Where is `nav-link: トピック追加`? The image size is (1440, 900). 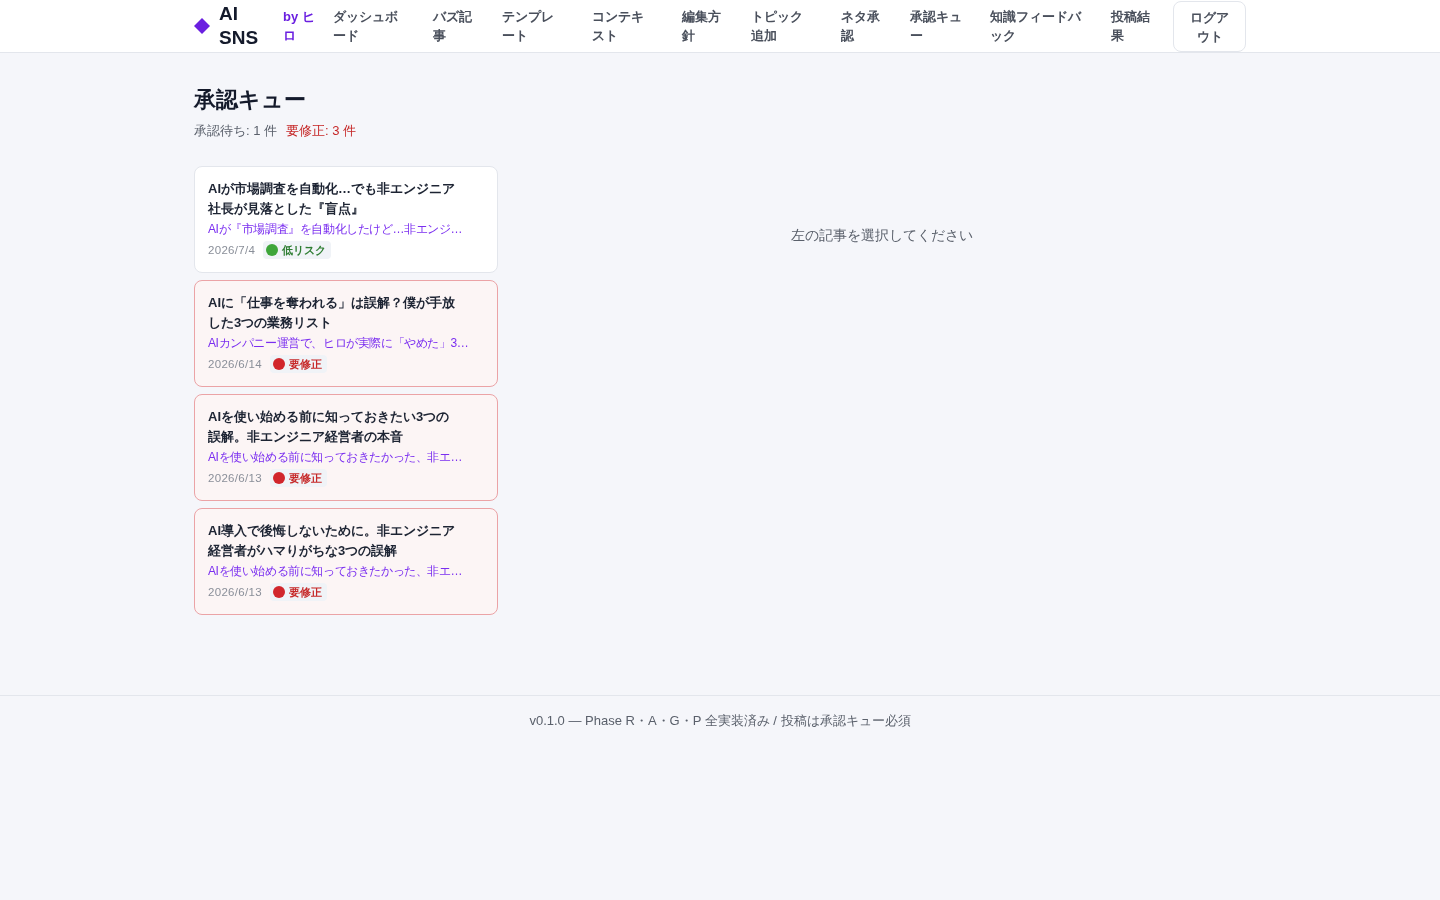
nav-link: トピック追加 is located at coordinates (783, 26).